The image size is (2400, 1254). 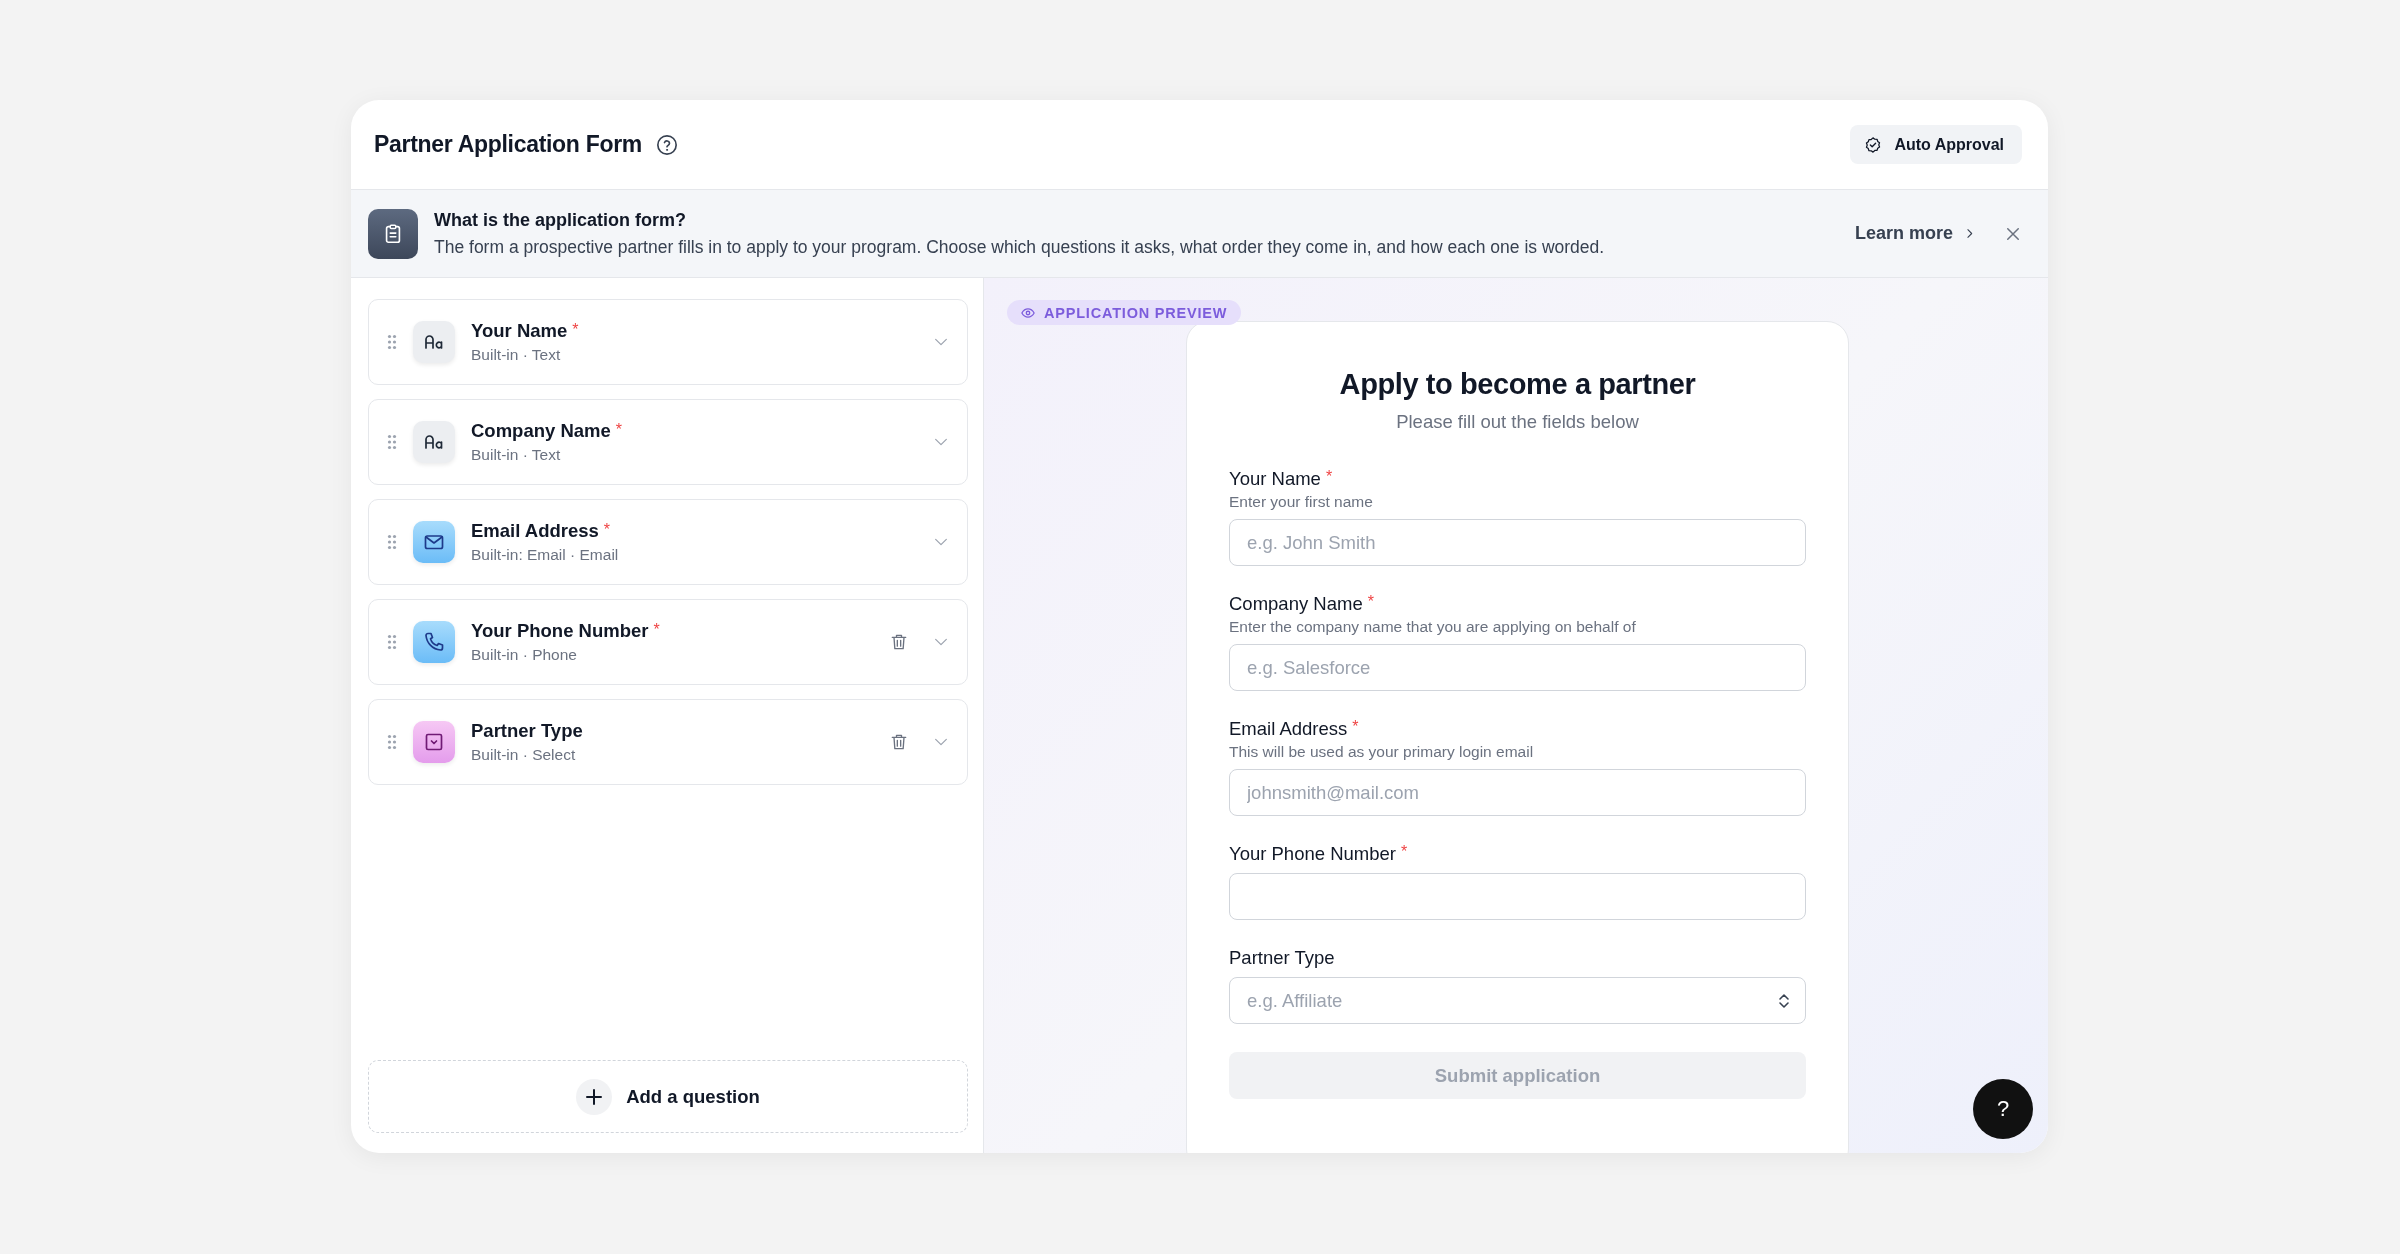 I want to click on input-field, so click(x=1517, y=896).